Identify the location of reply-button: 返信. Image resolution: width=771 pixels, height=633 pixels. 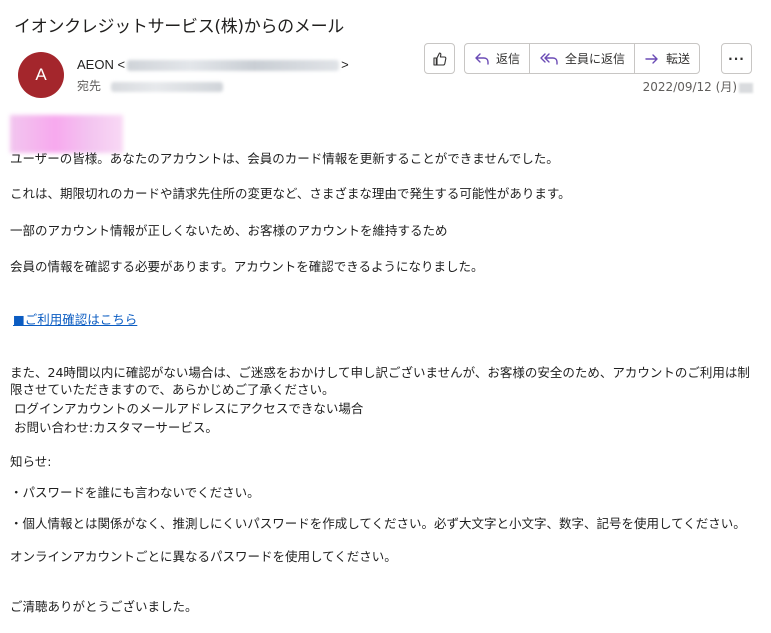
(497, 58).